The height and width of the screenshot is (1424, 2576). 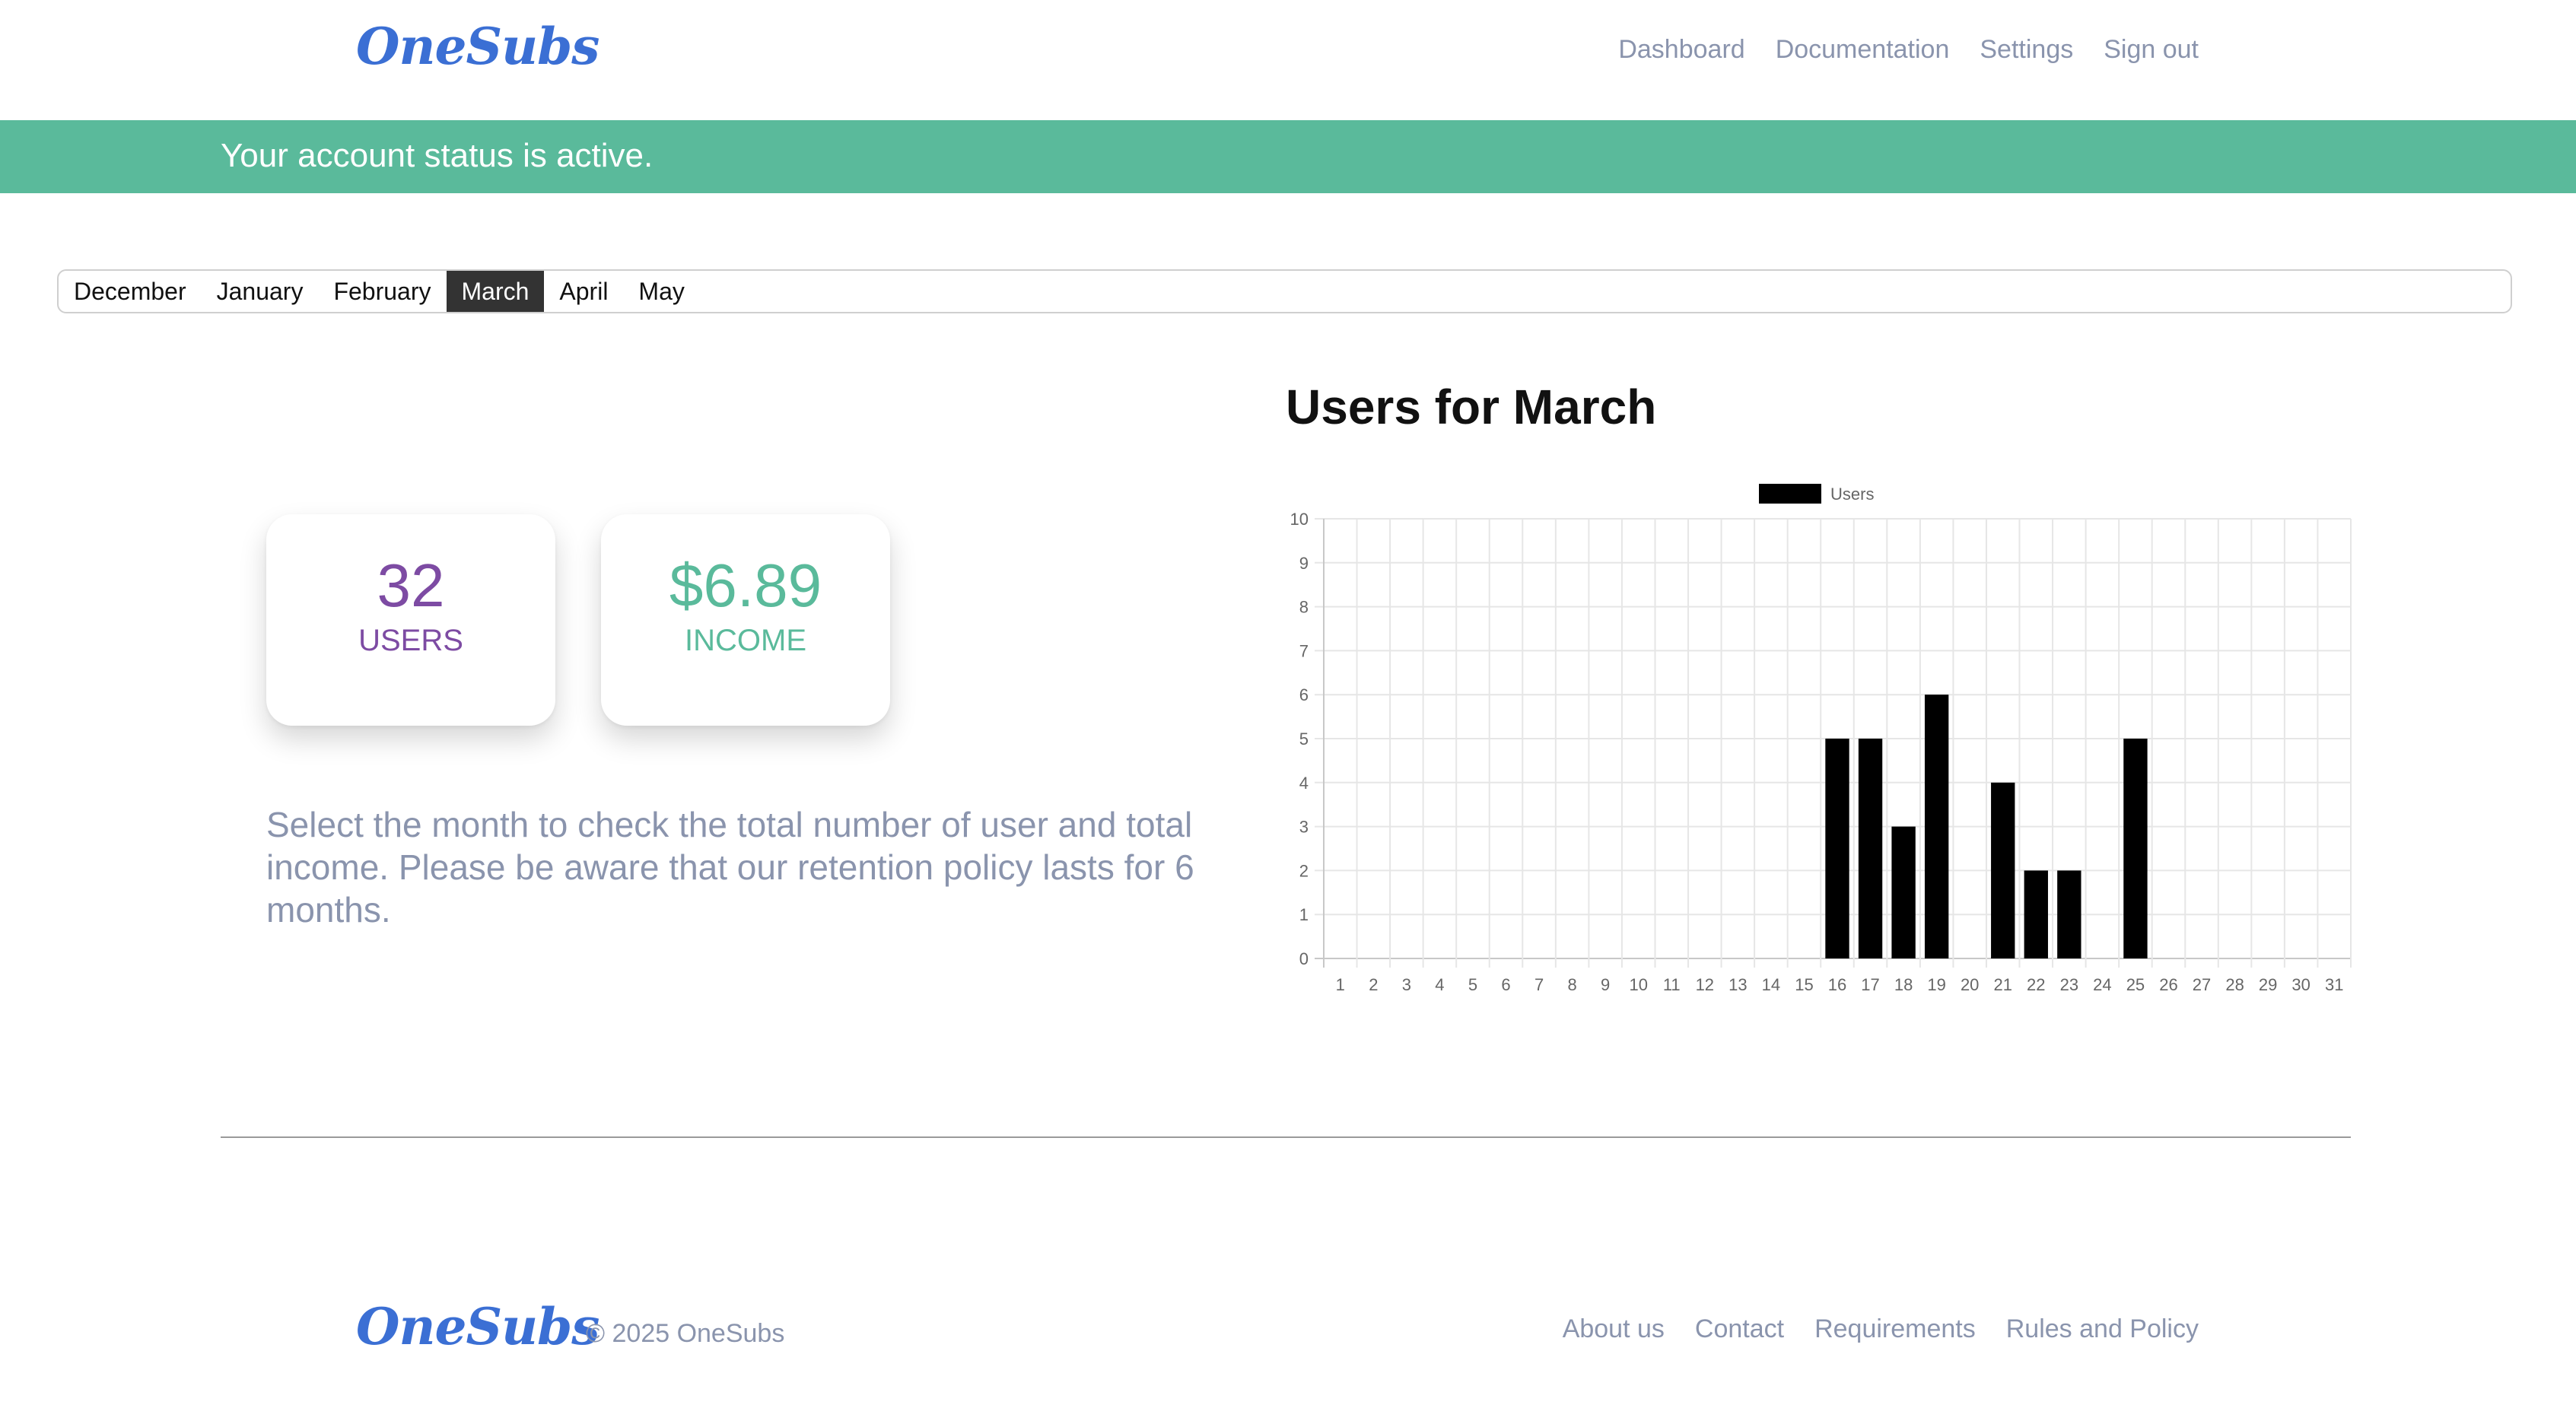 I want to click on x-tick-label: 18, so click(x=1903, y=984).